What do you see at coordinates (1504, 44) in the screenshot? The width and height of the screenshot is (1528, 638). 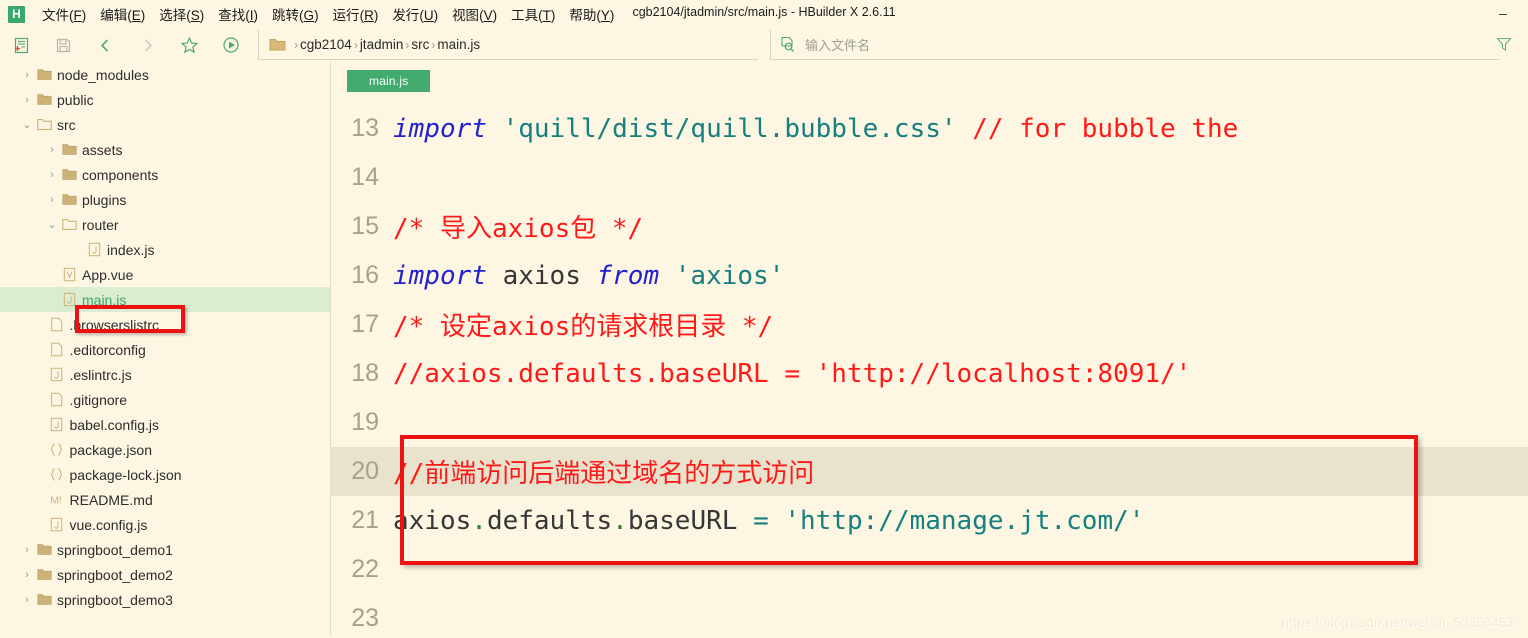 I see `filter-icon` at bounding box center [1504, 44].